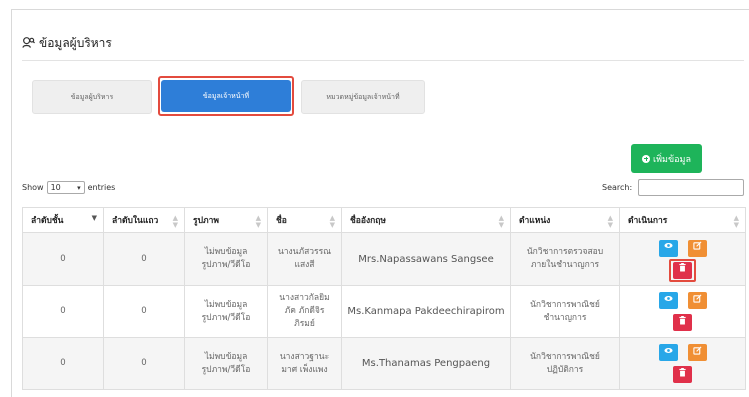 The image size is (749, 397). I want to click on delete-button-highlight, so click(682, 270).